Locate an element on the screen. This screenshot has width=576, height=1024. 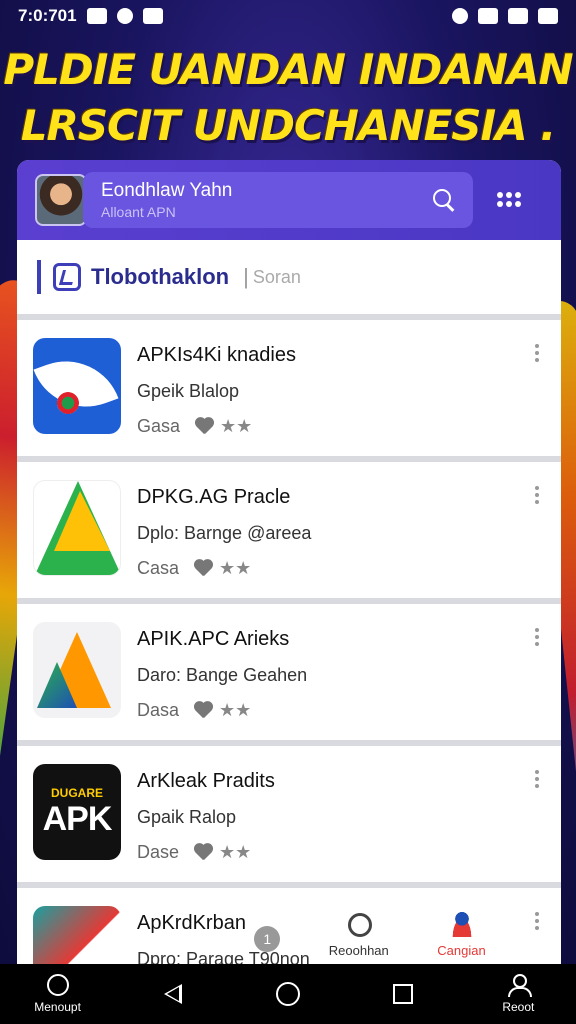
apk-box-icon: DUGARE APK is located at coordinates (77, 812).